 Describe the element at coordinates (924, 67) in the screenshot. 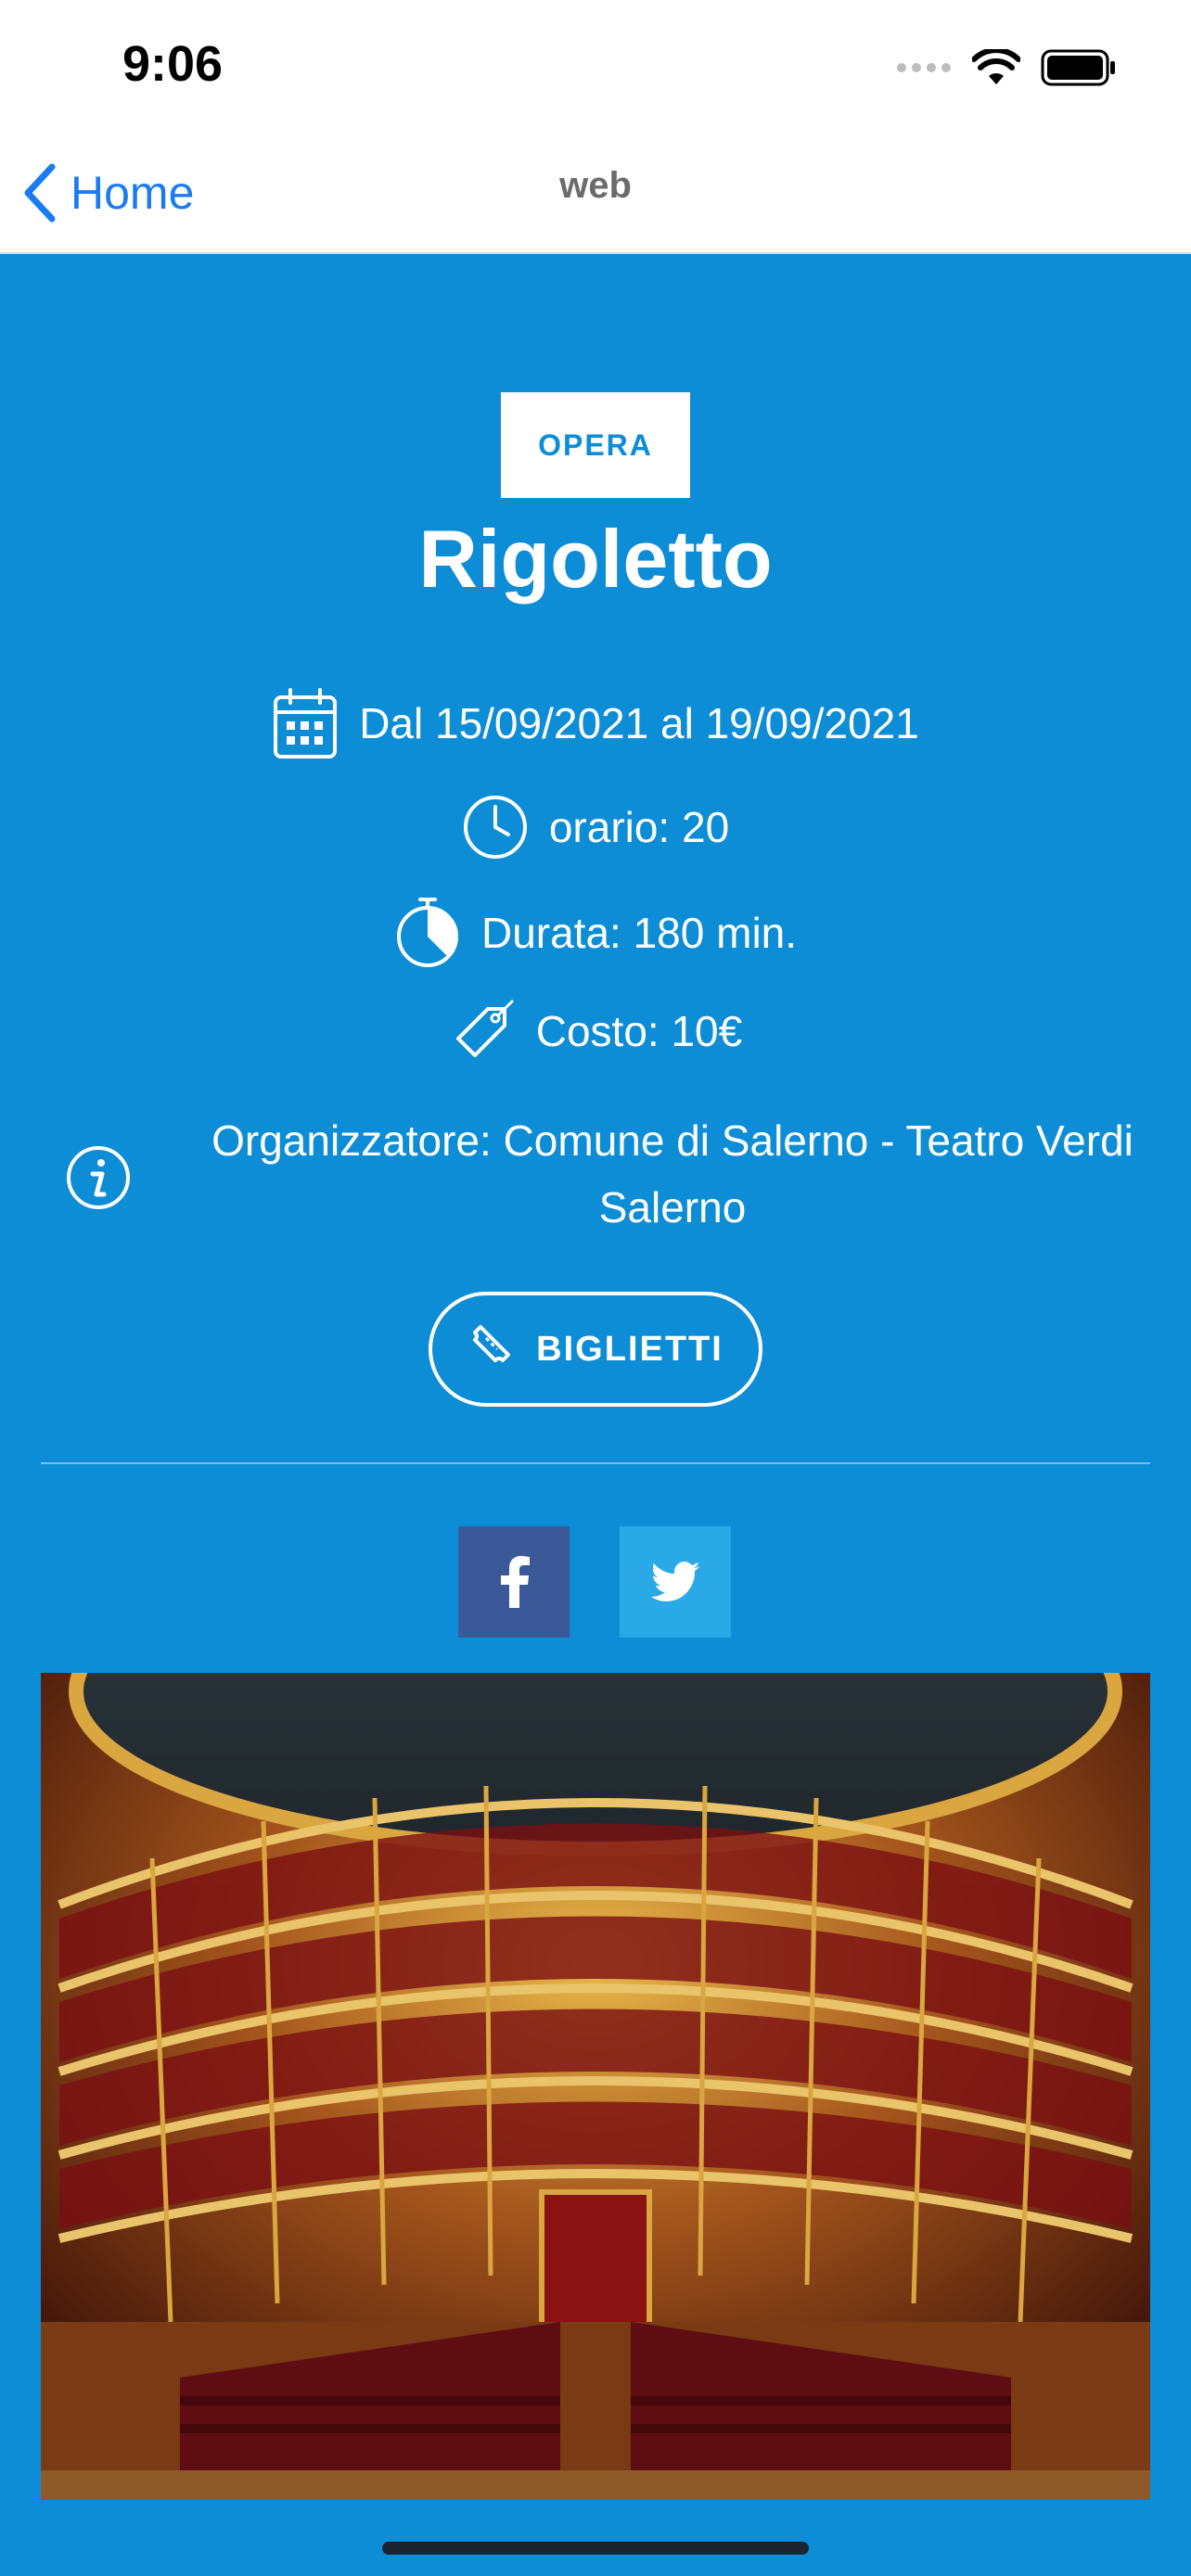

I see `cellular-signal-icon` at that location.